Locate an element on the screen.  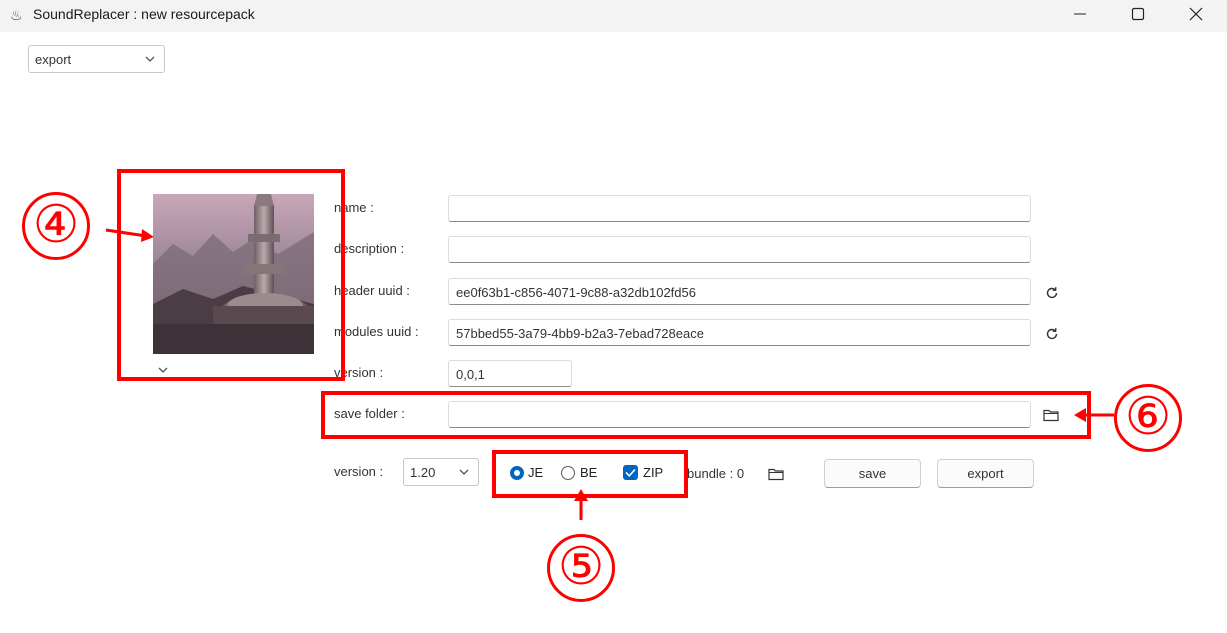
name-input is located at coordinates (739, 208).